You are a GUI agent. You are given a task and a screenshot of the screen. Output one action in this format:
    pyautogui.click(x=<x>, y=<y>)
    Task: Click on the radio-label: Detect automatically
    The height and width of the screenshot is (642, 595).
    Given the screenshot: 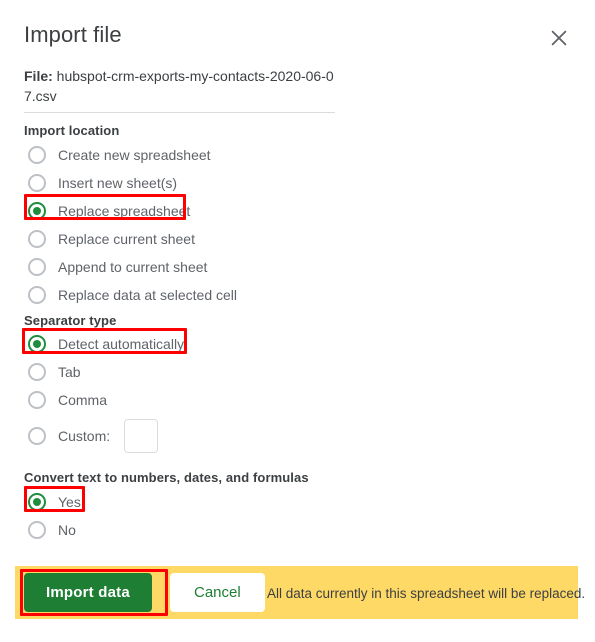 What is the action you would take?
    pyautogui.click(x=121, y=344)
    